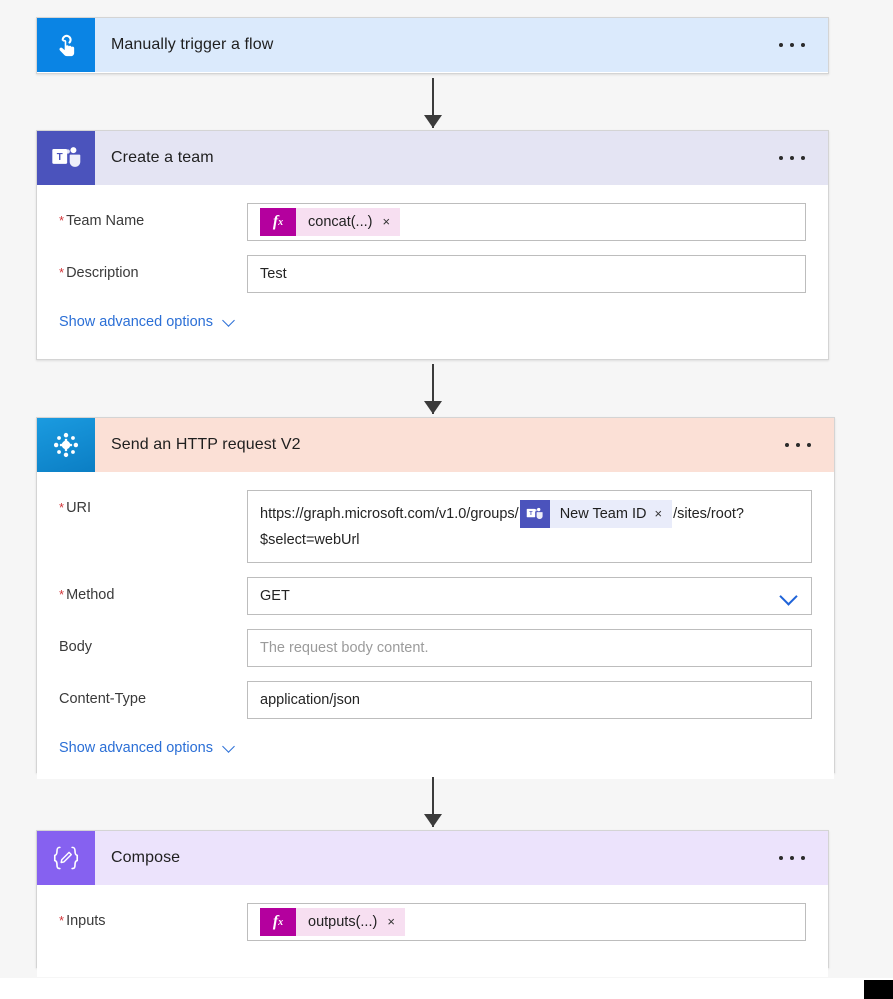 This screenshot has height=999, width=893. What do you see at coordinates (87, 595) in the screenshot?
I see `field-label-method: * Method` at bounding box center [87, 595].